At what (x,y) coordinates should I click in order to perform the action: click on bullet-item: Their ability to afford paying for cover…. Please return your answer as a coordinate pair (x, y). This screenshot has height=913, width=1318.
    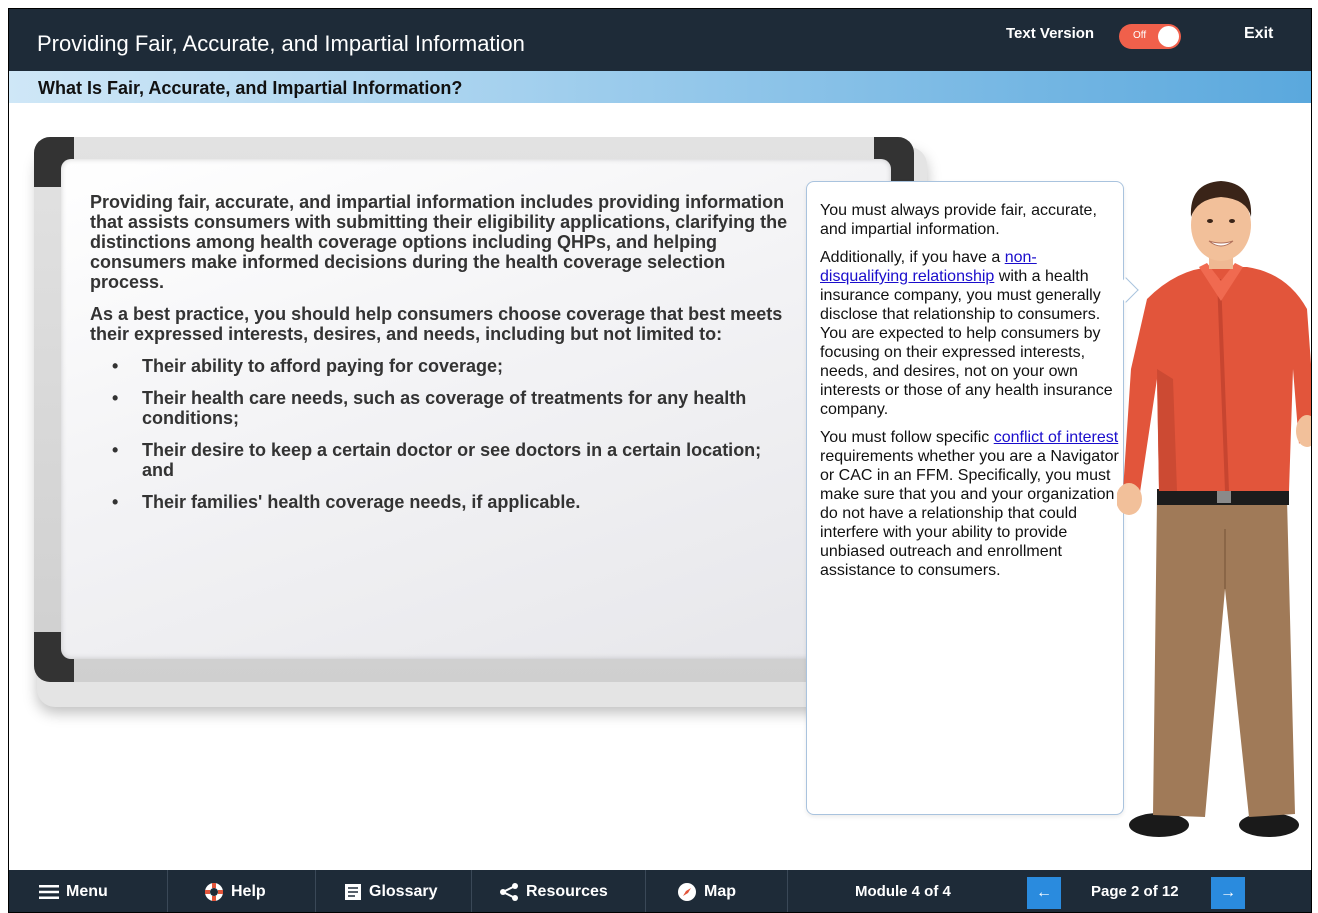
    Looking at the image, I should click on (451, 366).